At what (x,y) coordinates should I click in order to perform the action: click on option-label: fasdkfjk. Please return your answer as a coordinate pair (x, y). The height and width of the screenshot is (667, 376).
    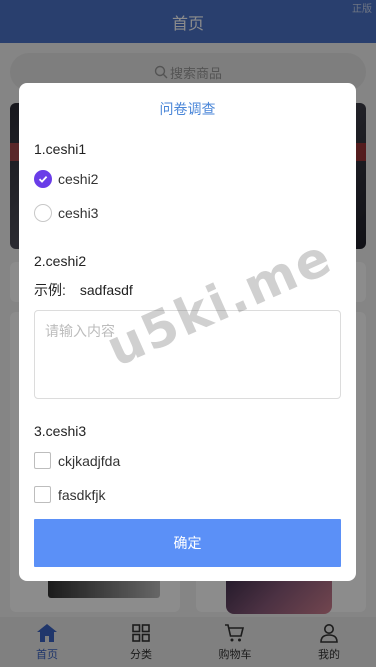
    Looking at the image, I should click on (82, 494).